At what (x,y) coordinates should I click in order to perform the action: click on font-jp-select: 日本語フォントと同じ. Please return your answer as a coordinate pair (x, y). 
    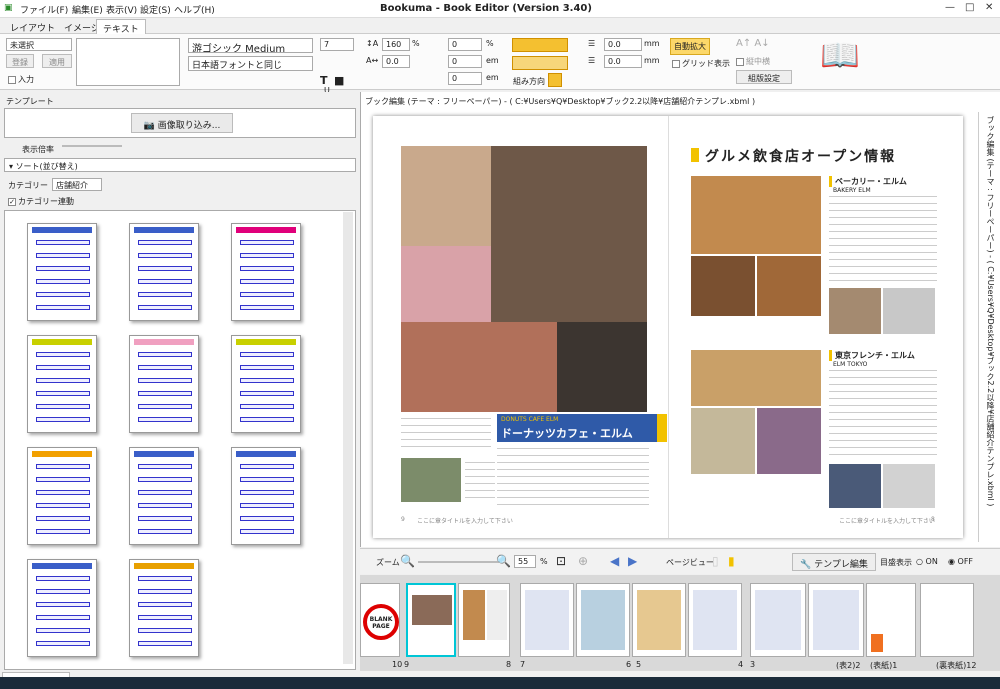
    Looking at the image, I should click on (250, 63).